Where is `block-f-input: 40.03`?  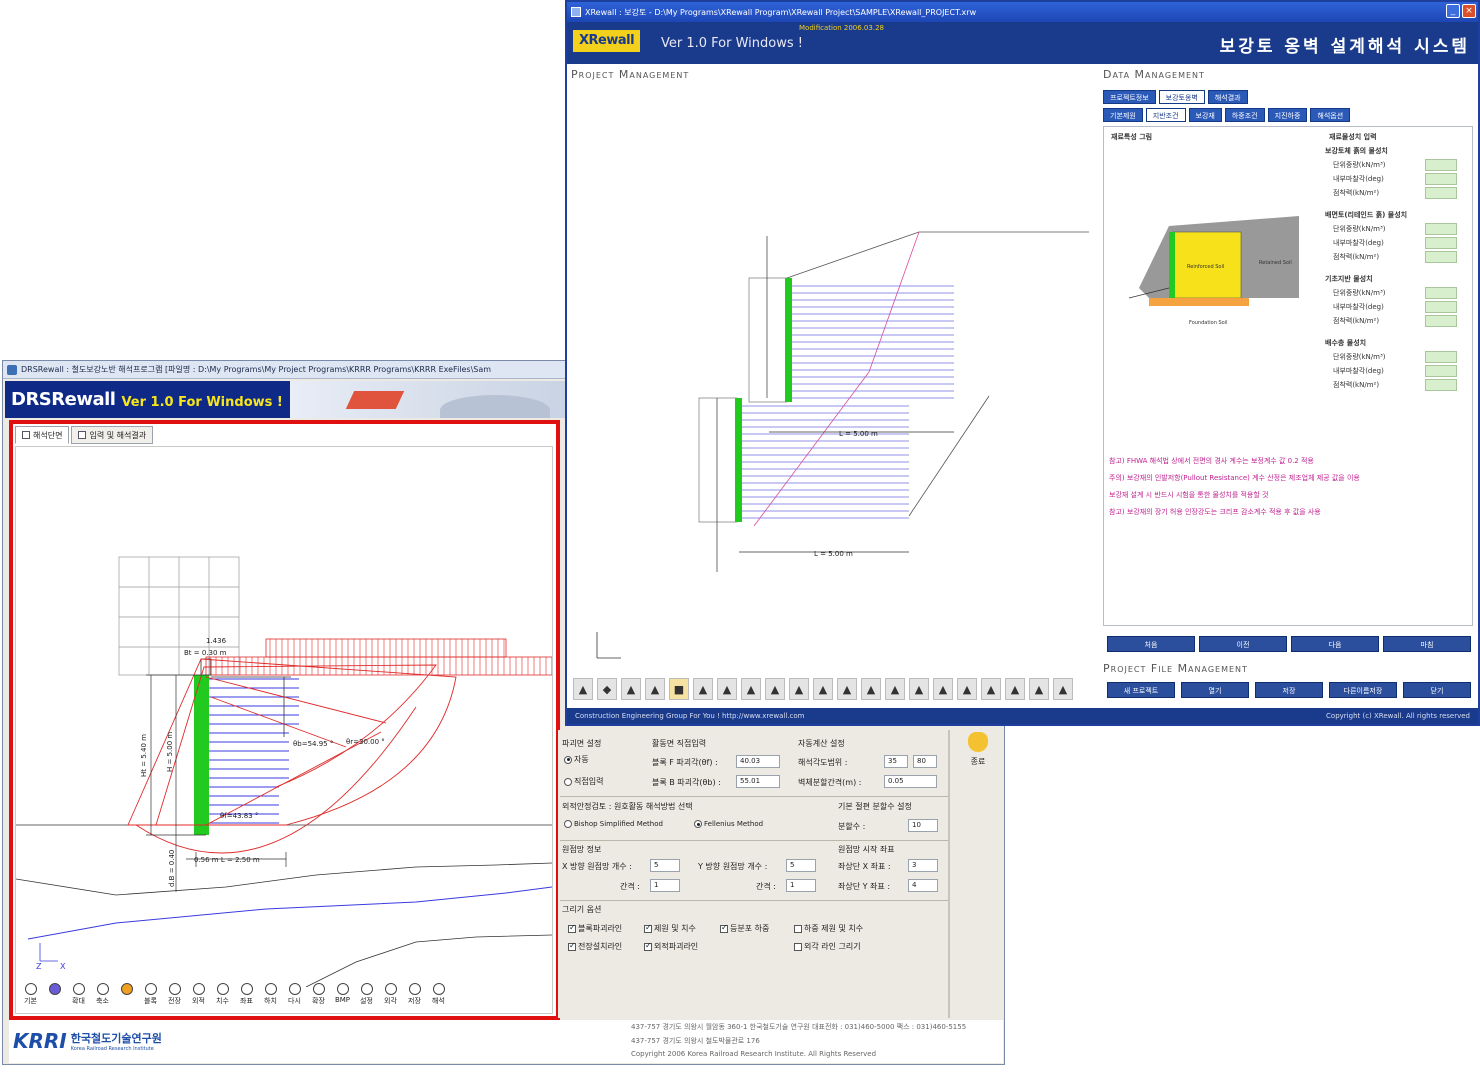
block-f-input: 40.03 is located at coordinates (758, 761).